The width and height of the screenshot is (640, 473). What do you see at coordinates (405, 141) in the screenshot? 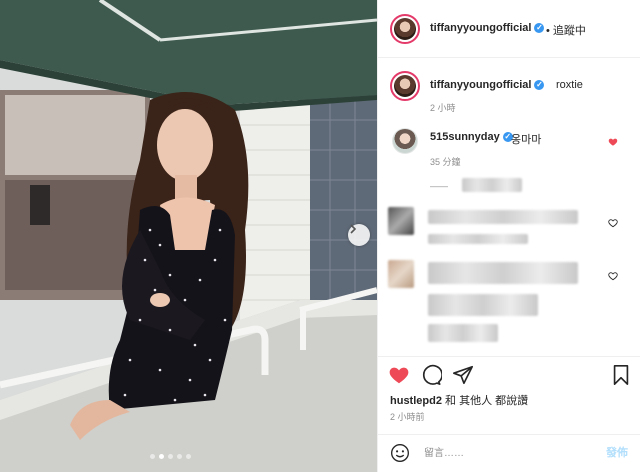
I see `comment-avatar` at bounding box center [405, 141].